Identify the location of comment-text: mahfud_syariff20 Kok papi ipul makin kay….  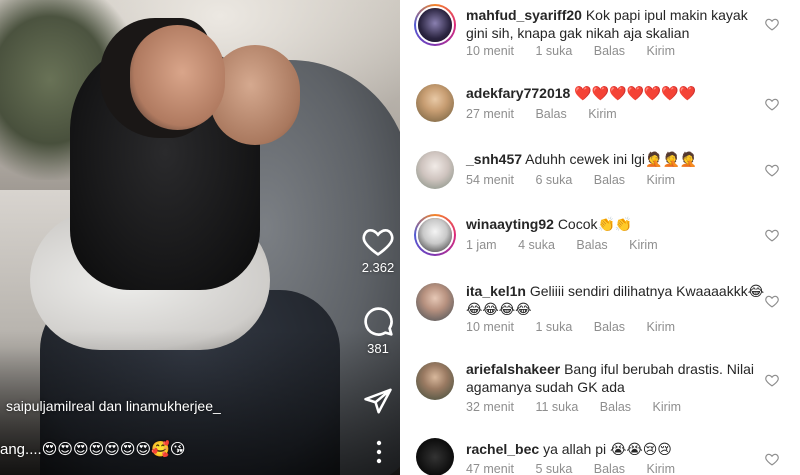
(616, 24).